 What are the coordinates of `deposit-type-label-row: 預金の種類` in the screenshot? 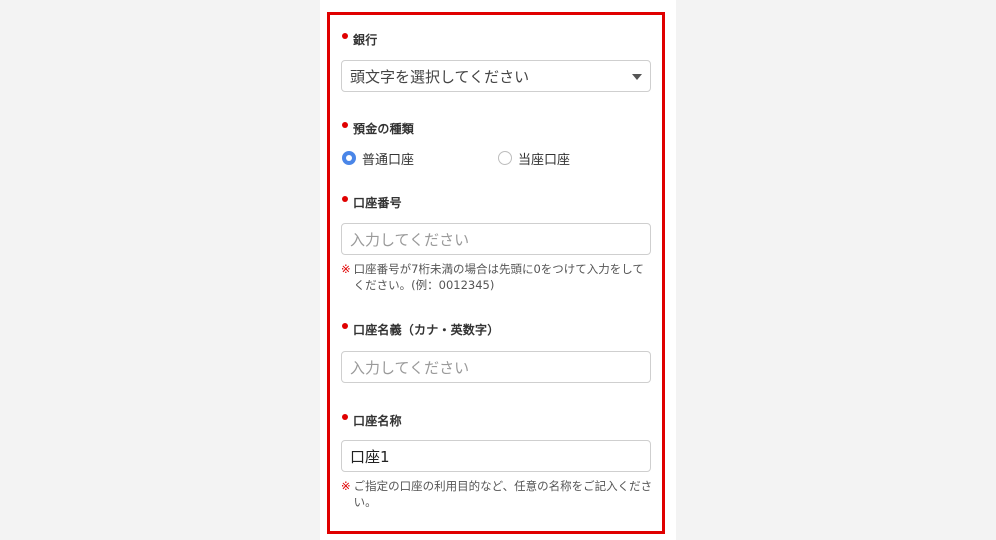 It's located at (378, 128).